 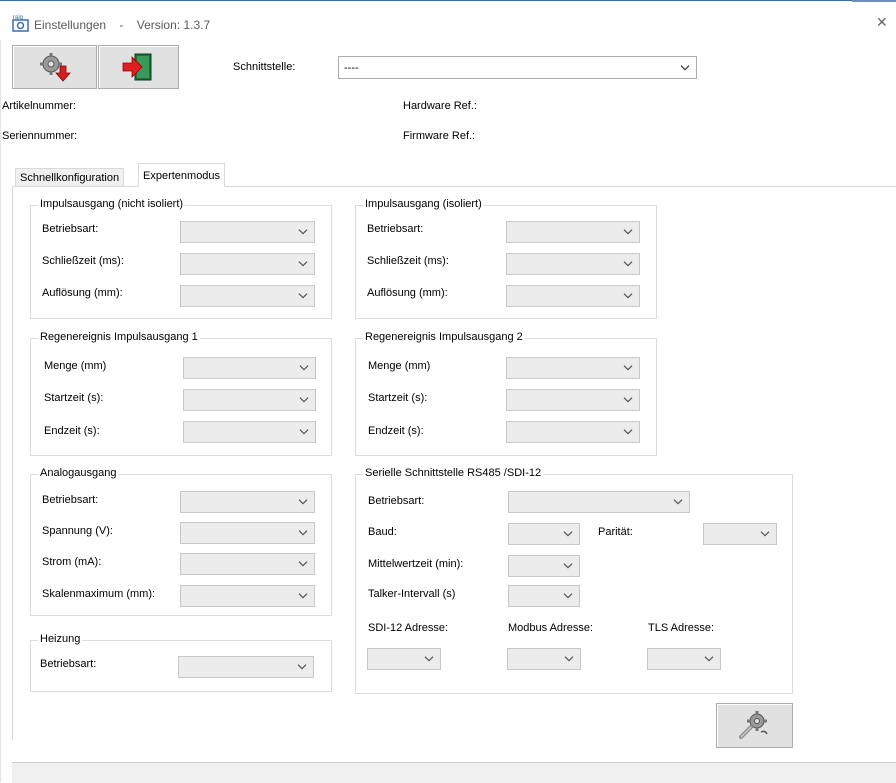 I want to click on serial-mode-label: Betriebsart:, so click(x=396, y=501).